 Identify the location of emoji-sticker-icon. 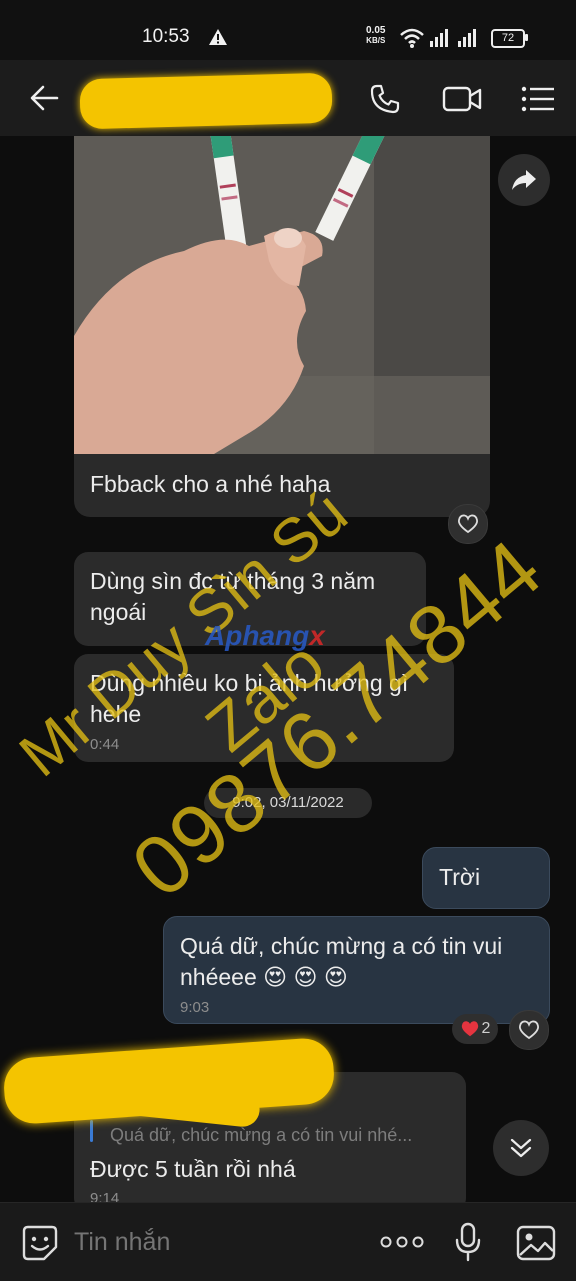
(40, 1243).